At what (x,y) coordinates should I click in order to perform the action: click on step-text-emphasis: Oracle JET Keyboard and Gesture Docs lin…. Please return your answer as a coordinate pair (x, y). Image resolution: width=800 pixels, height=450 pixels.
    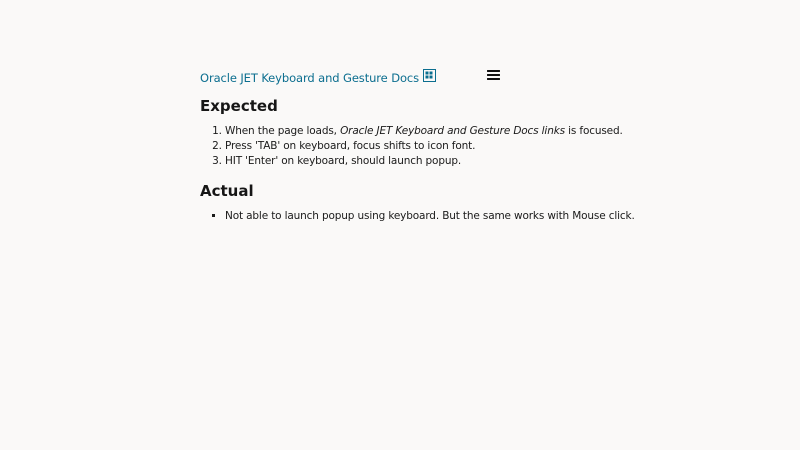
    Looking at the image, I should click on (452, 131).